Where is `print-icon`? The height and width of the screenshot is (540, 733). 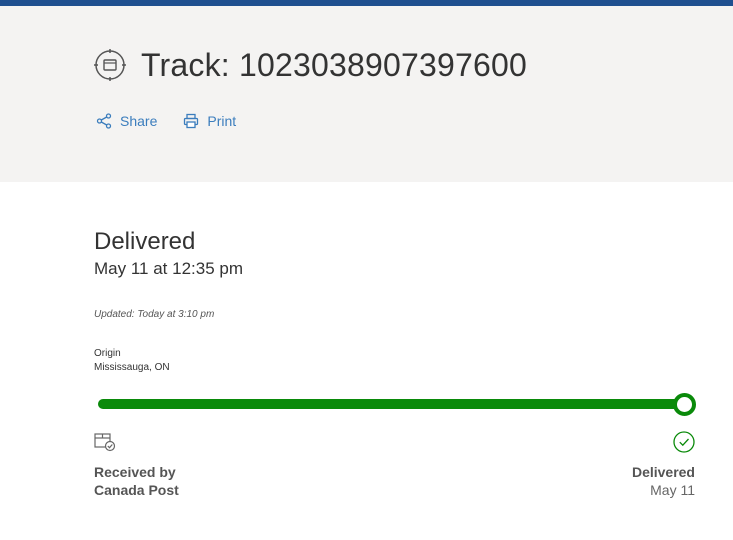
print-icon is located at coordinates (191, 121).